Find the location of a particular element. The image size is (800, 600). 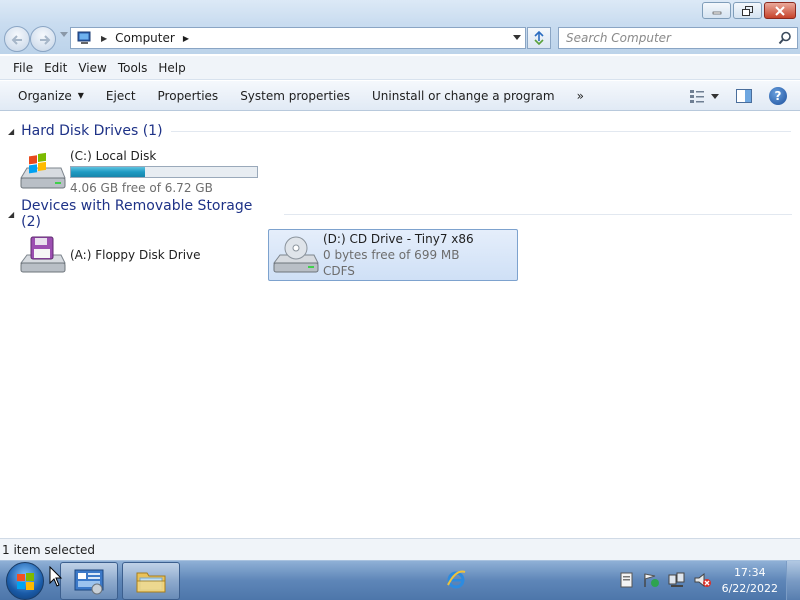

preview-pane-icon is located at coordinates (744, 96).